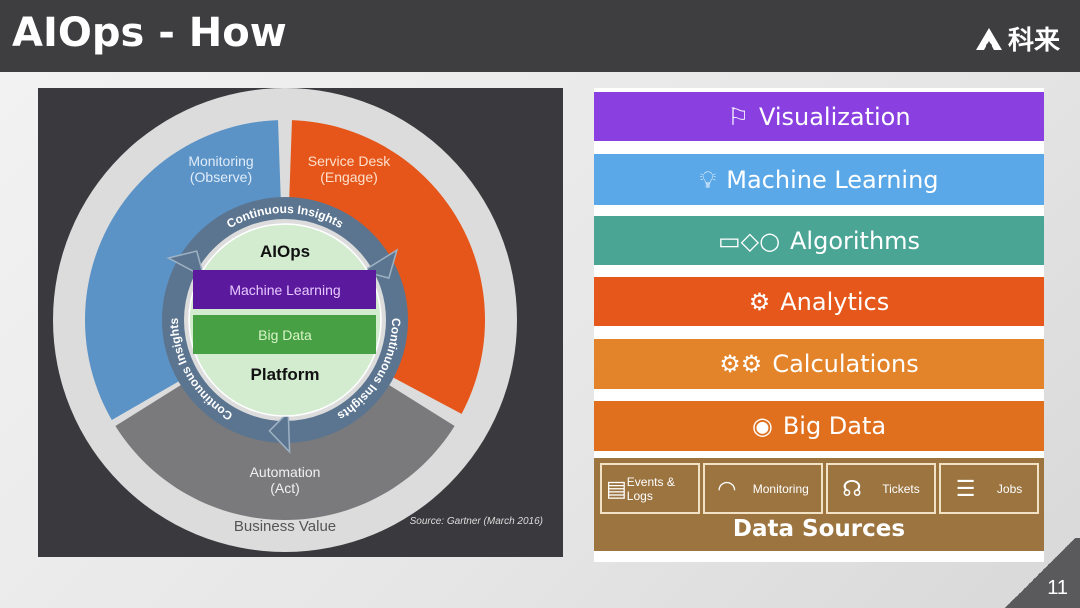 The width and height of the screenshot is (1080, 608). Describe the element at coordinates (835, 301) in the screenshot. I see `layer-label: Analytics` at that location.